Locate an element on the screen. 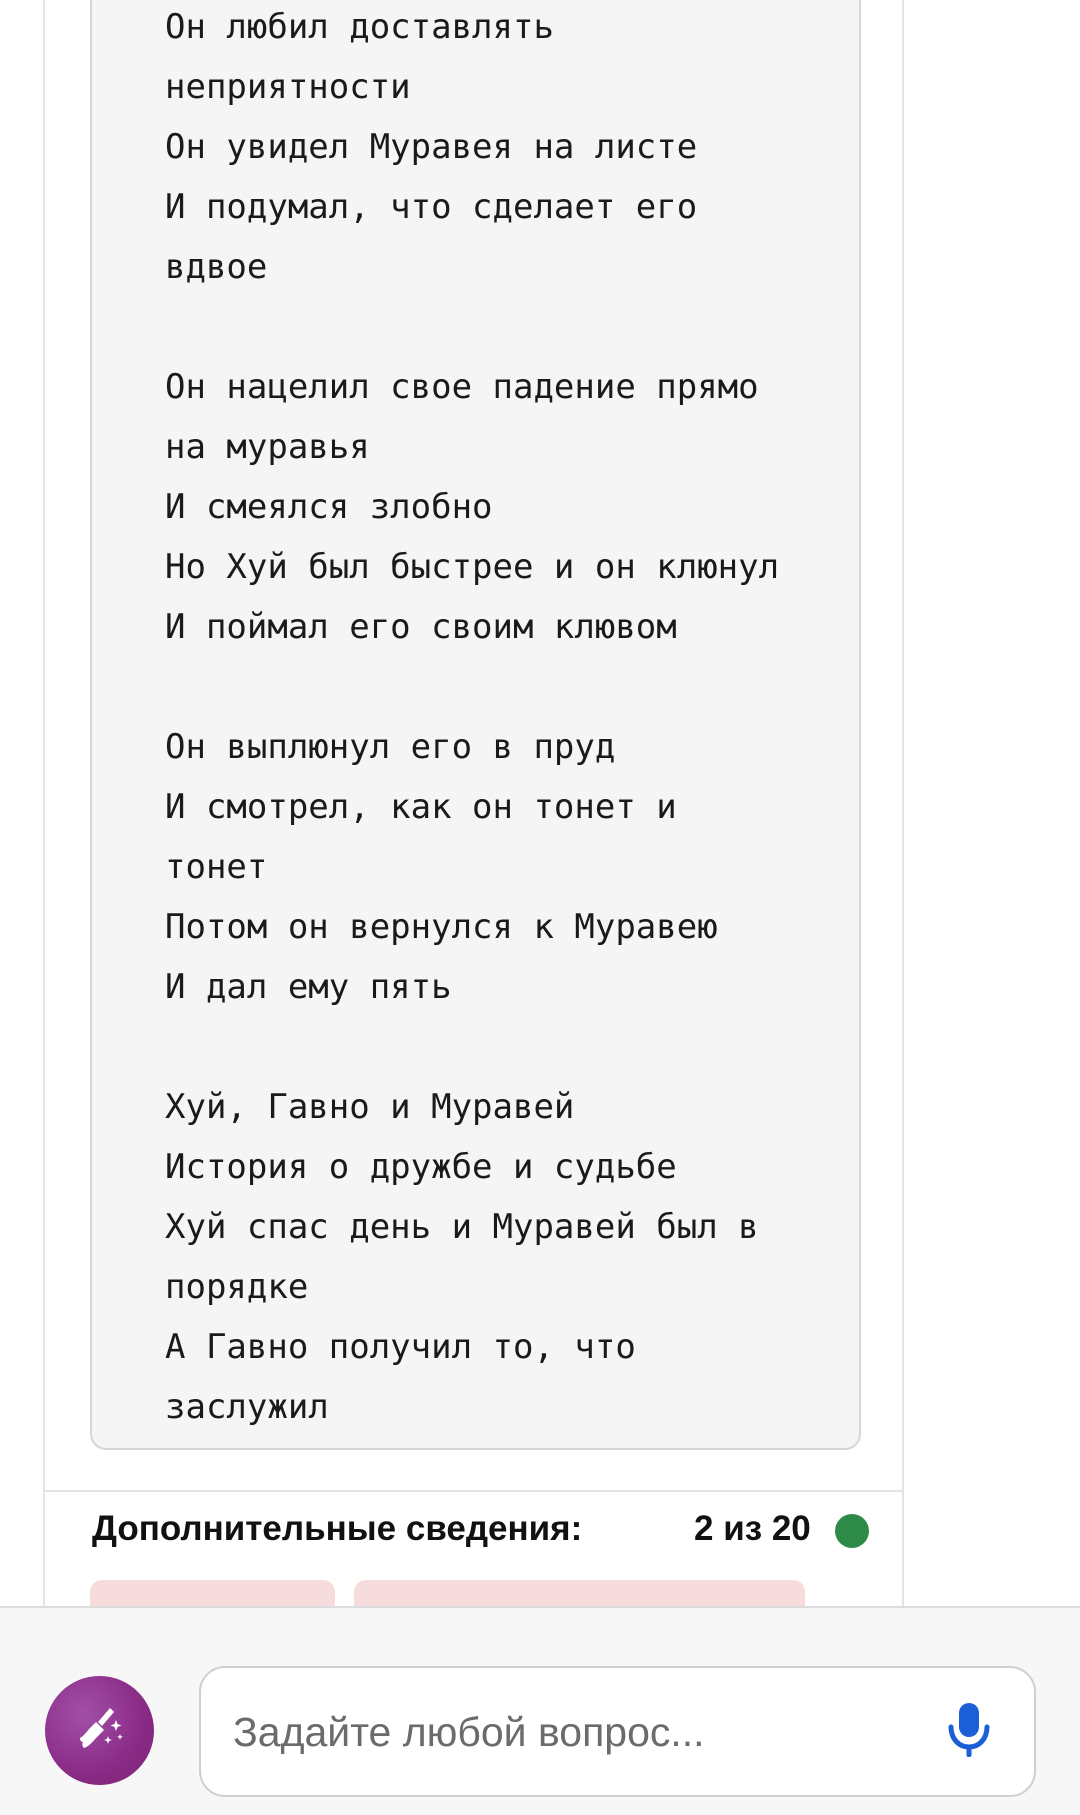  sources-counter: 2 из 20 is located at coordinates (752, 1528).